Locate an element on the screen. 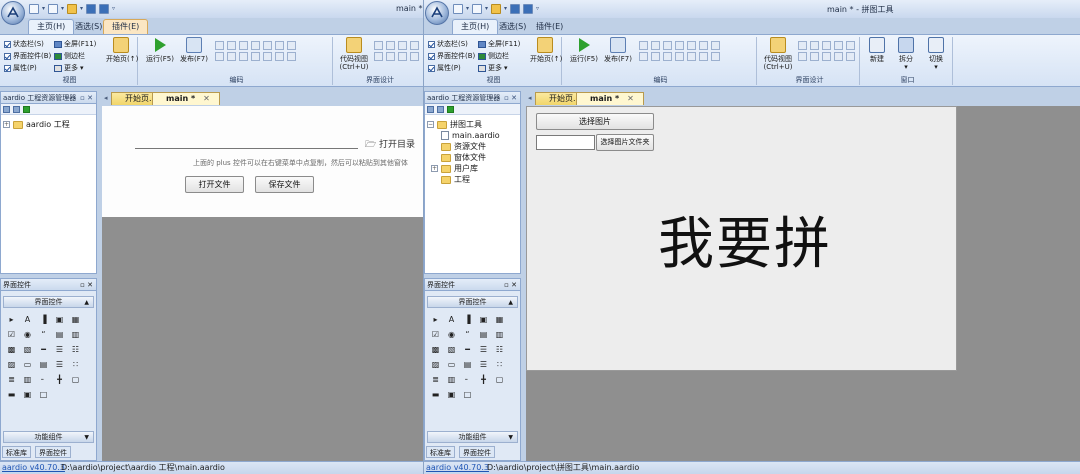  toolbox-control-icon: ▧ is located at coordinates (27, 350).